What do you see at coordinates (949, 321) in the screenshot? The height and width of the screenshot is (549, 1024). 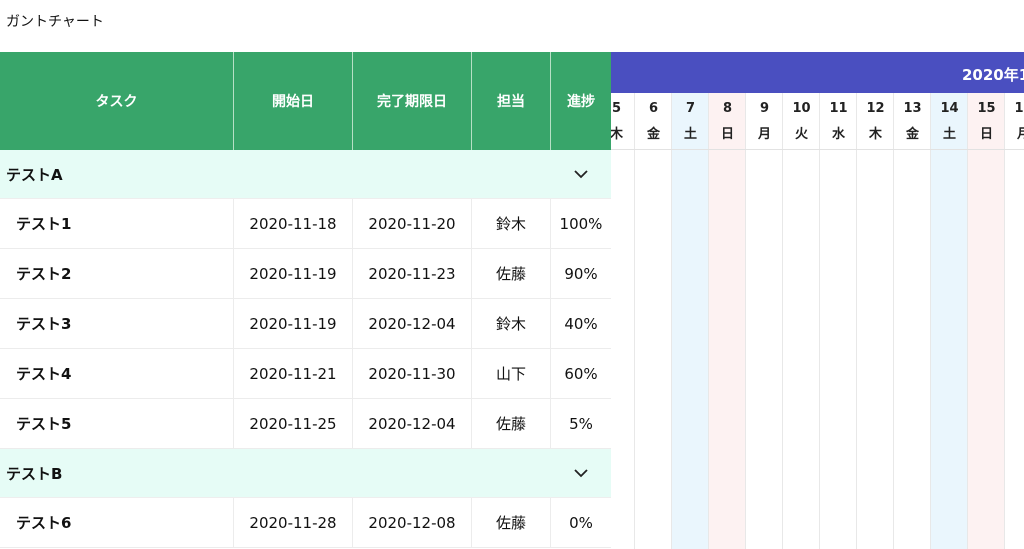 I see `gantt-day-column: 14 土` at bounding box center [949, 321].